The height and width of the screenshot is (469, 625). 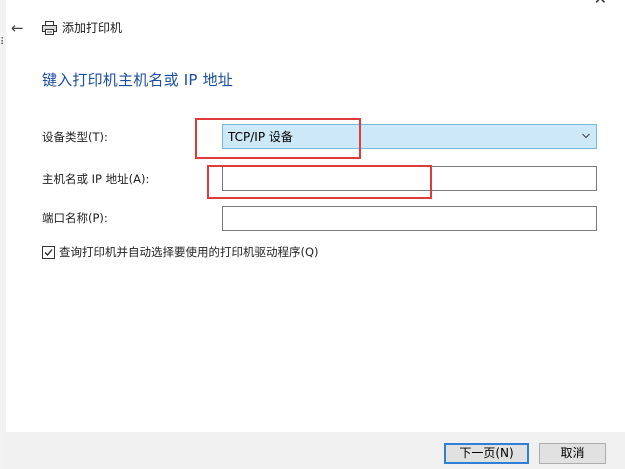 I want to click on resize-grip-icon: ⠇, so click(x=4, y=42).